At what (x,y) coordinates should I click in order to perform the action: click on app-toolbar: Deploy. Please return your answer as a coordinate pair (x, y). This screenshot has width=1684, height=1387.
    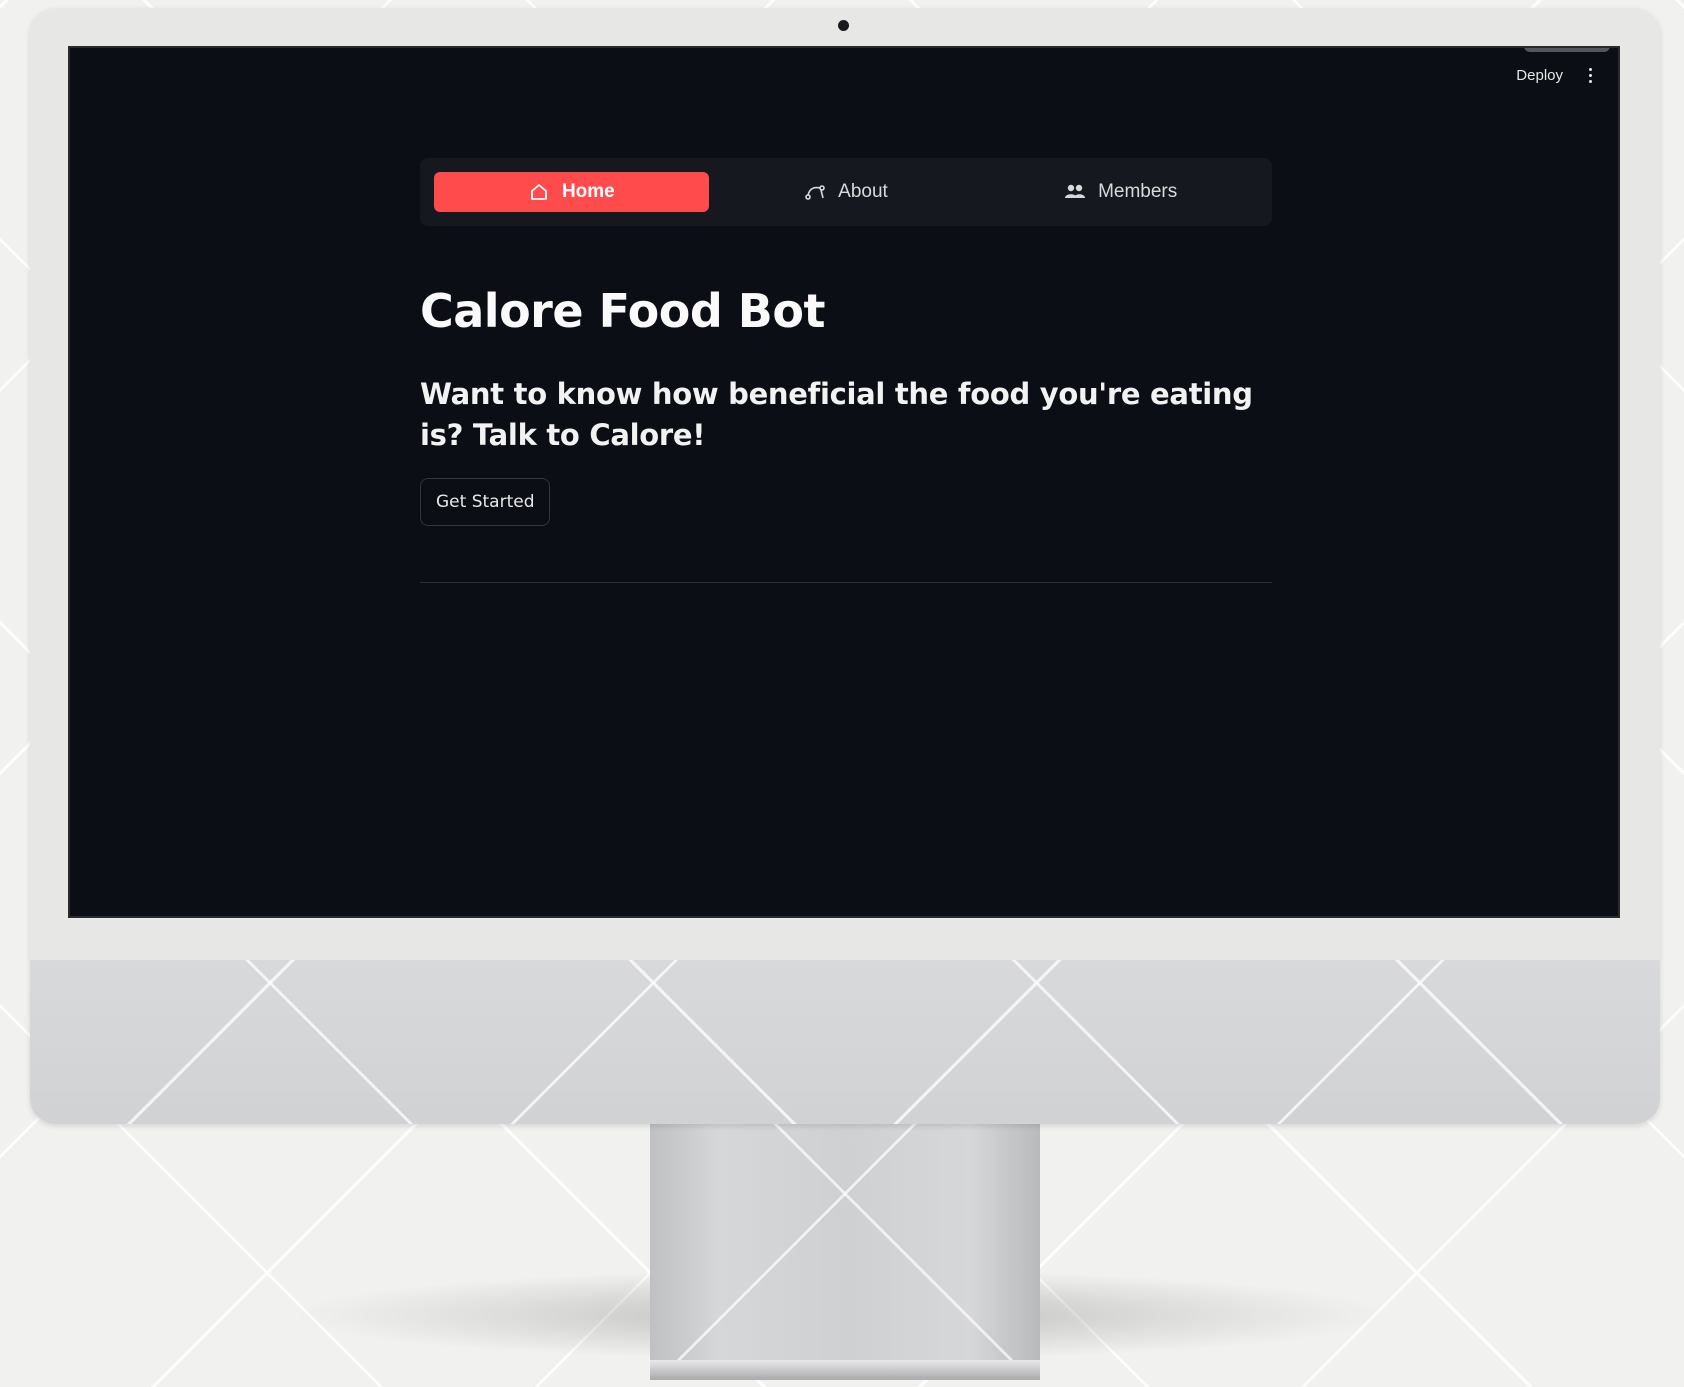
    Looking at the image, I should click on (1556, 75).